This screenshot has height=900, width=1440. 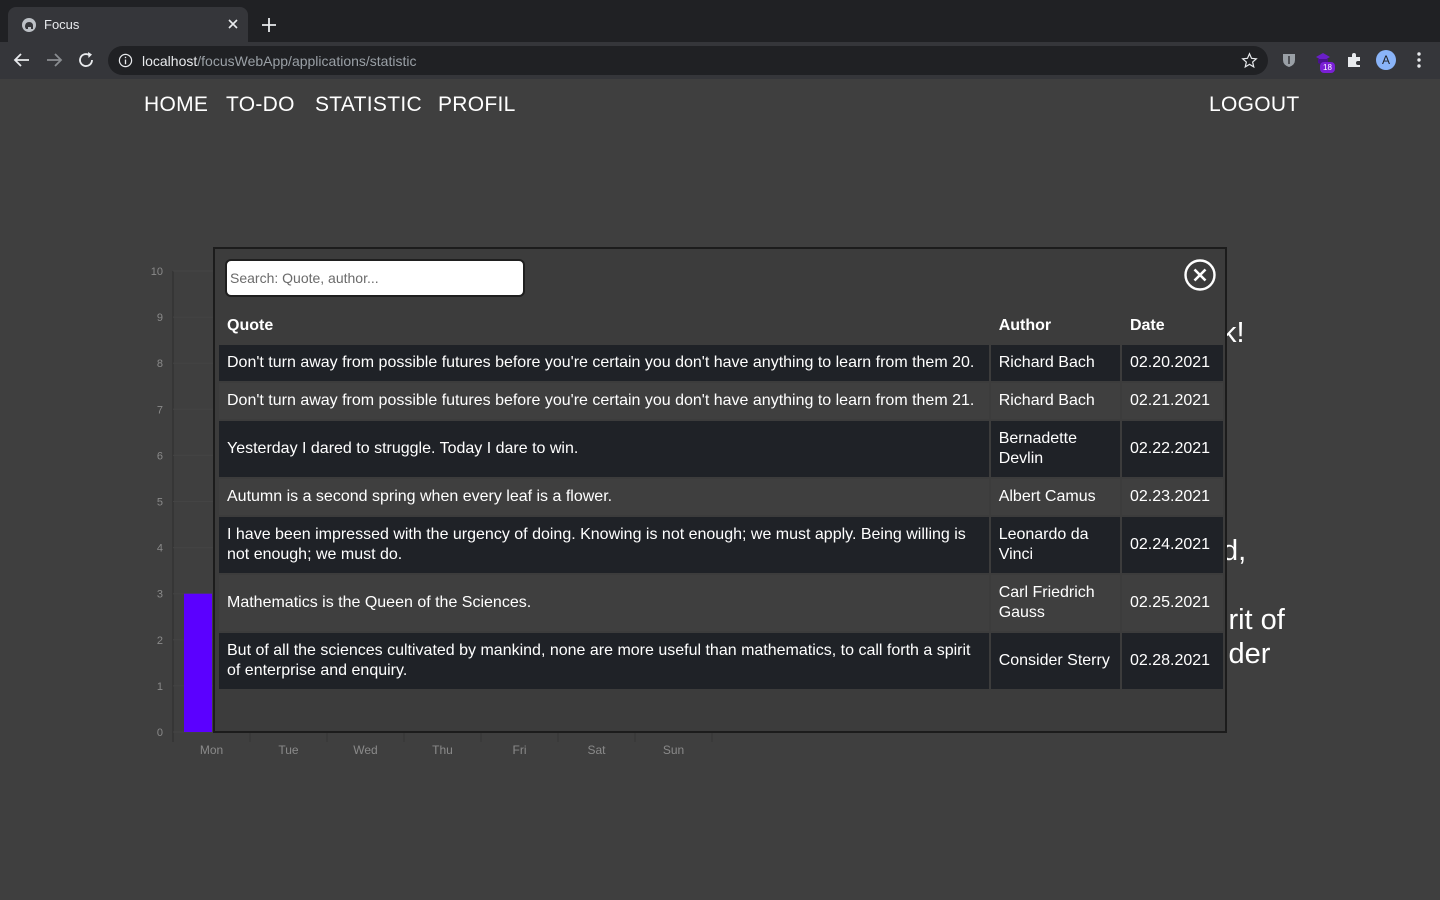 What do you see at coordinates (211, 750) in the screenshot?
I see `chart-x-tick-label: Mon` at bounding box center [211, 750].